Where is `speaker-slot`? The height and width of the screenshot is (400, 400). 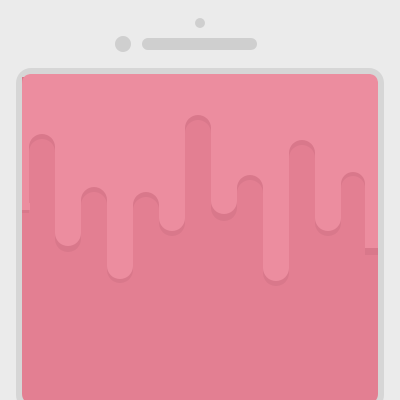 speaker-slot is located at coordinates (199, 44).